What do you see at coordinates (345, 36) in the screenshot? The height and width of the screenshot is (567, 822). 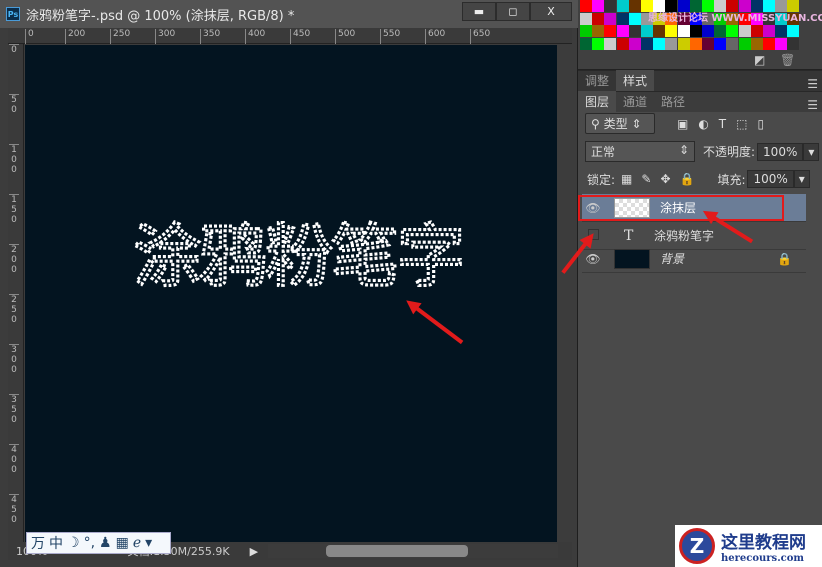 I see `ruler-label: 500` at bounding box center [345, 36].